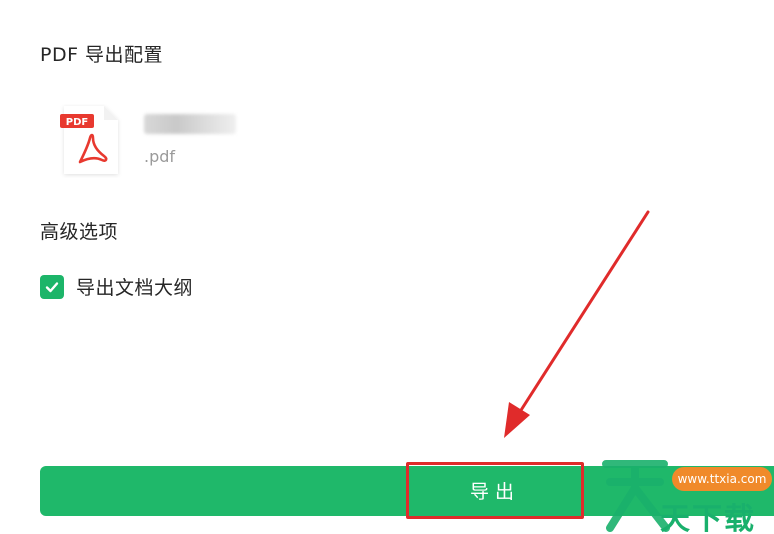 Image resolution: width=774 pixels, height=534 pixels. Describe the element at coordinates (722, 479) in the screenshot. I see `watermark-url: www.ttxia.com` at that location.